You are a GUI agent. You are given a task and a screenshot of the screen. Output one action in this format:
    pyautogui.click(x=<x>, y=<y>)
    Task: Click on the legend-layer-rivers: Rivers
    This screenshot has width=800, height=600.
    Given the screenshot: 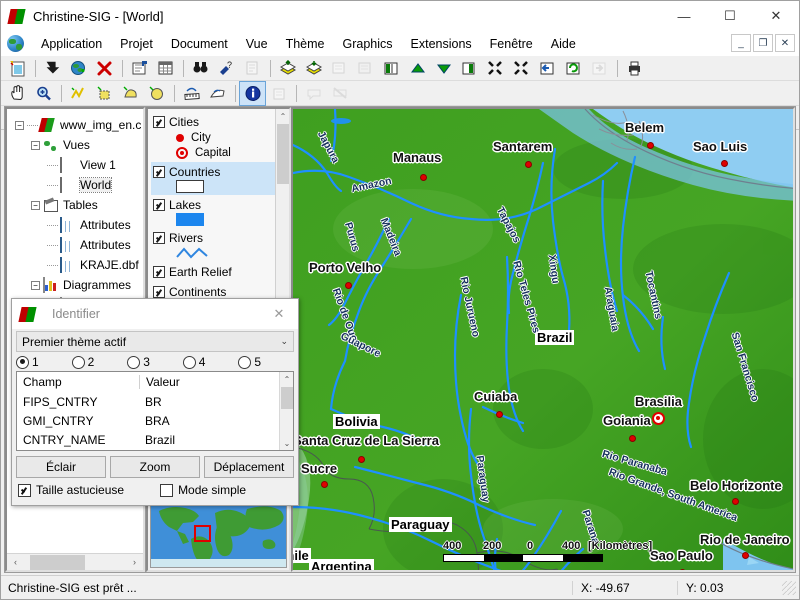 What is the action you would take?
    pyautogui.click(x=213, y=245)
    